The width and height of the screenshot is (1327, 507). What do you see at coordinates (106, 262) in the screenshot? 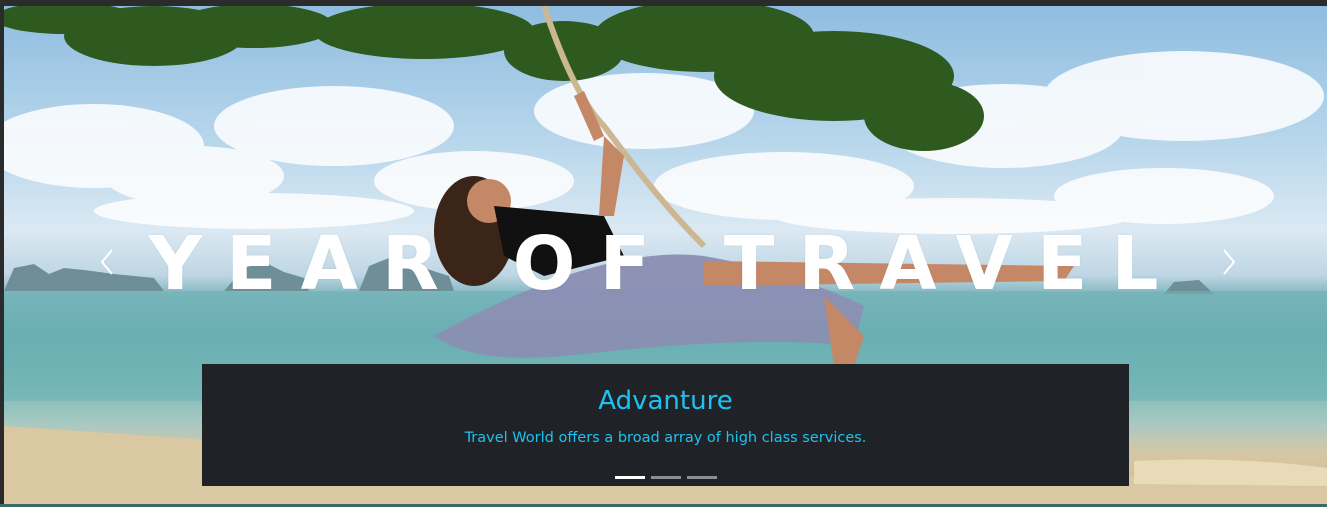
I see `chevron-left-icon` at bounding box center [106, 262].